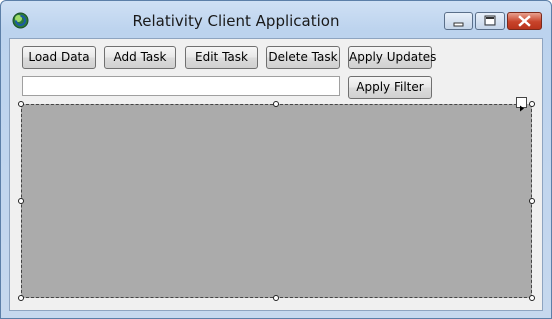  What do you see at coordinates (532, 104) in the screenshot?
I see `resize-handle-top-right` at bounding box center [532, 104].